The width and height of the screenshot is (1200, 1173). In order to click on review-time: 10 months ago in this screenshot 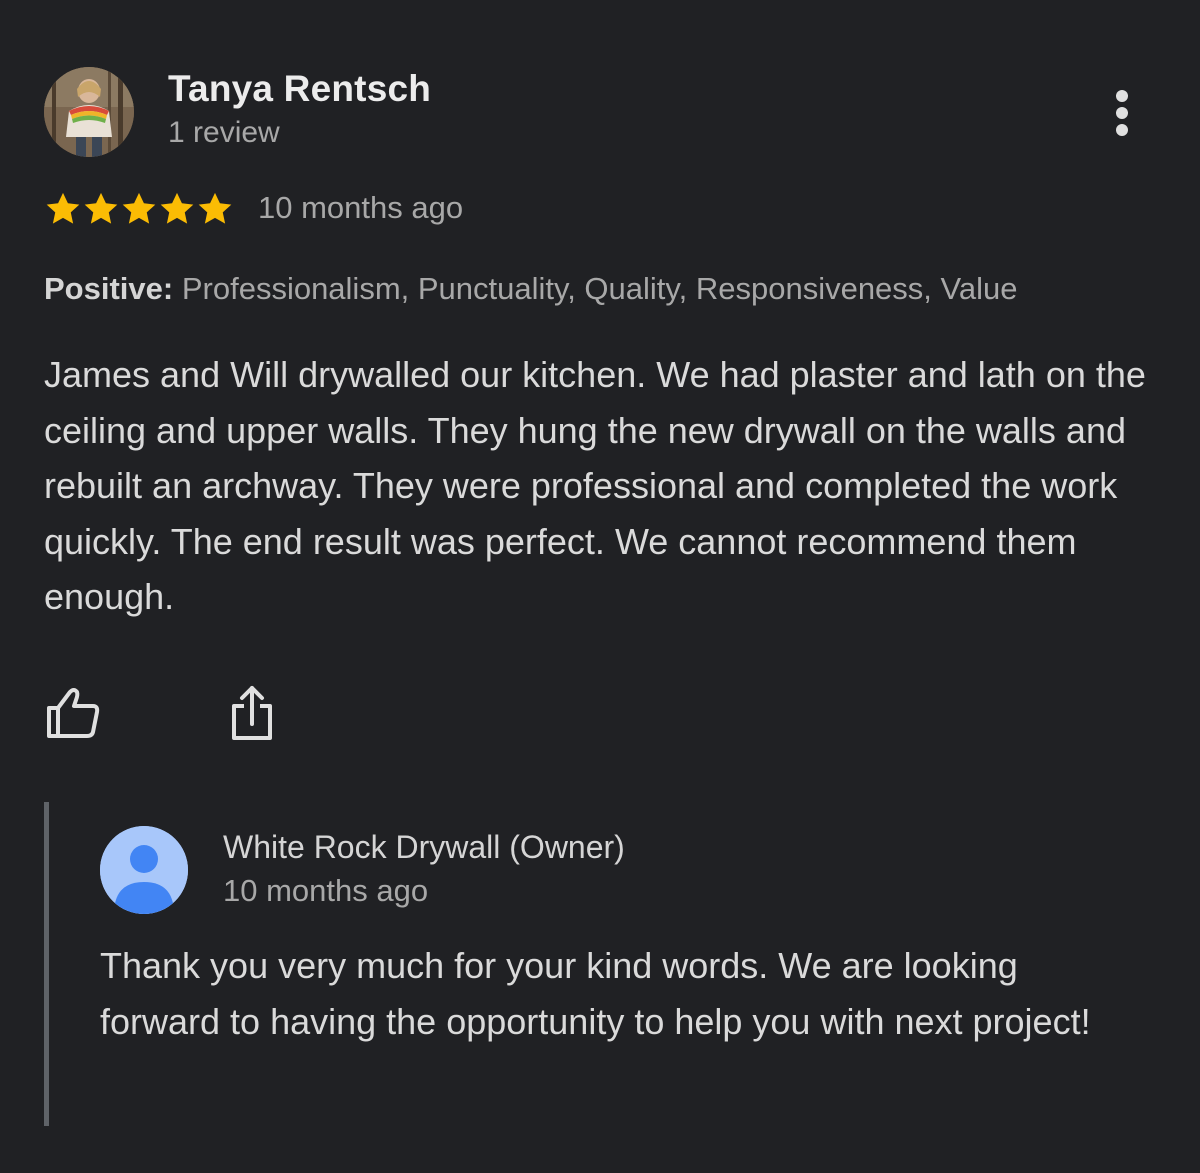, I will do `click(361, 207)`.